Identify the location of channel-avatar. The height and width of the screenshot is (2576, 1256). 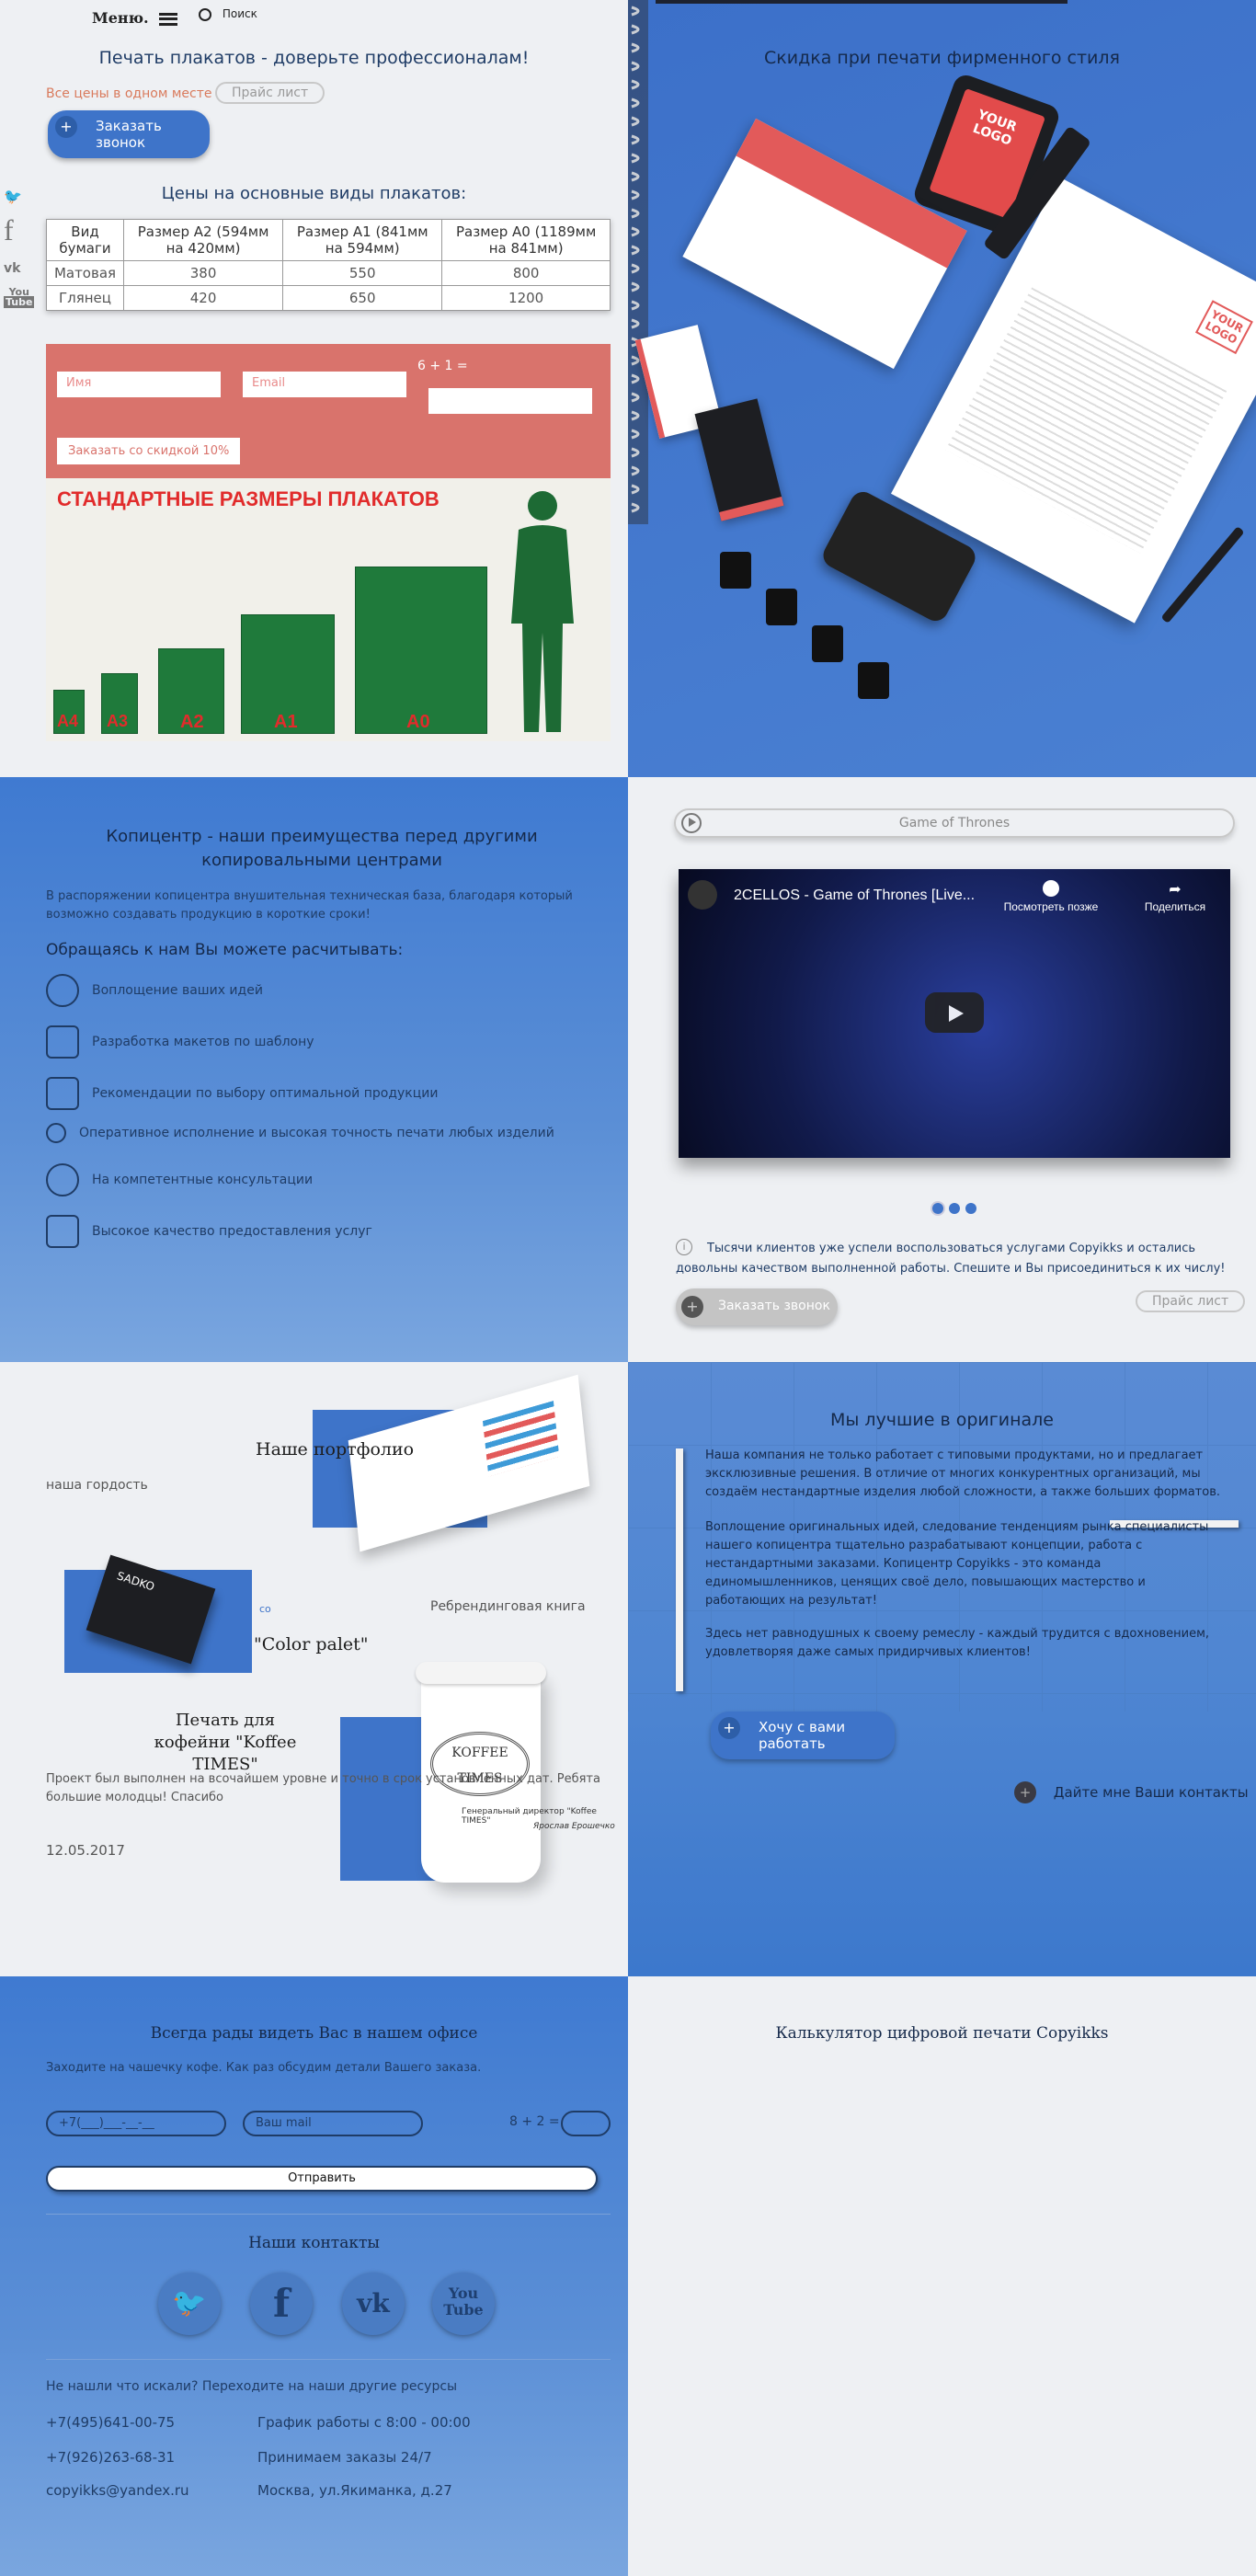
(702, 895).